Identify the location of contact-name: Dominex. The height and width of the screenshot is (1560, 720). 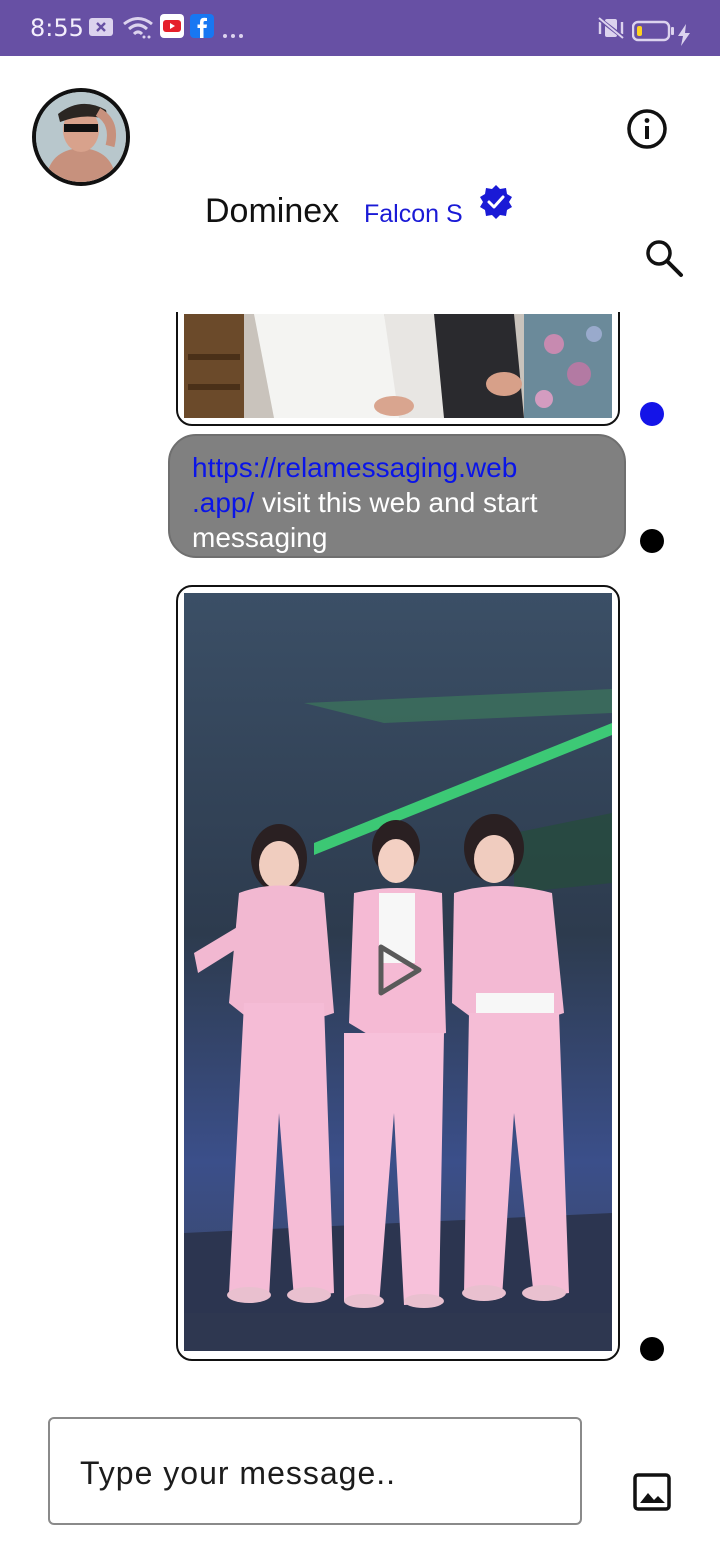
(272, 211).